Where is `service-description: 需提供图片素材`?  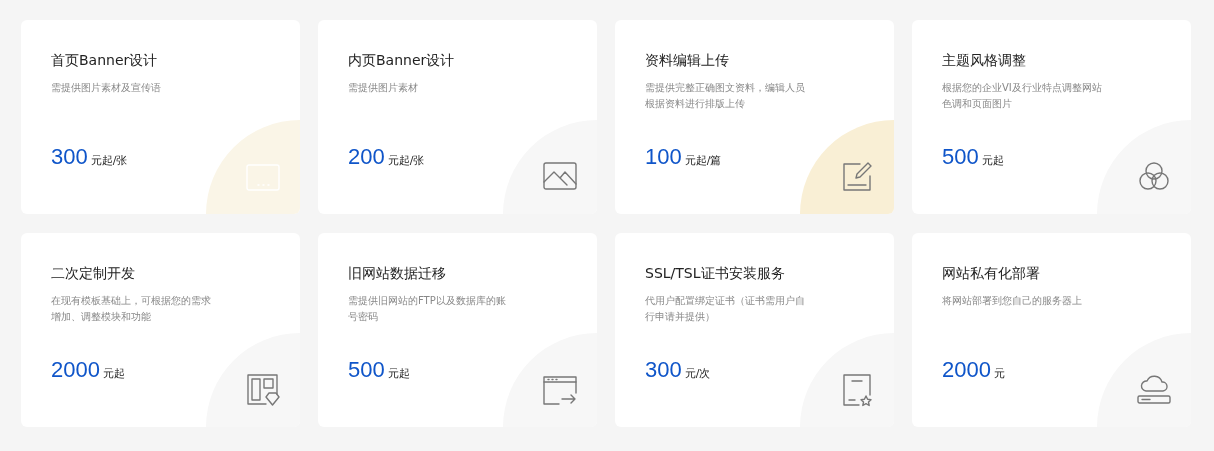 service-description: 需提供图片素材 is located at coordinates (383, 88).